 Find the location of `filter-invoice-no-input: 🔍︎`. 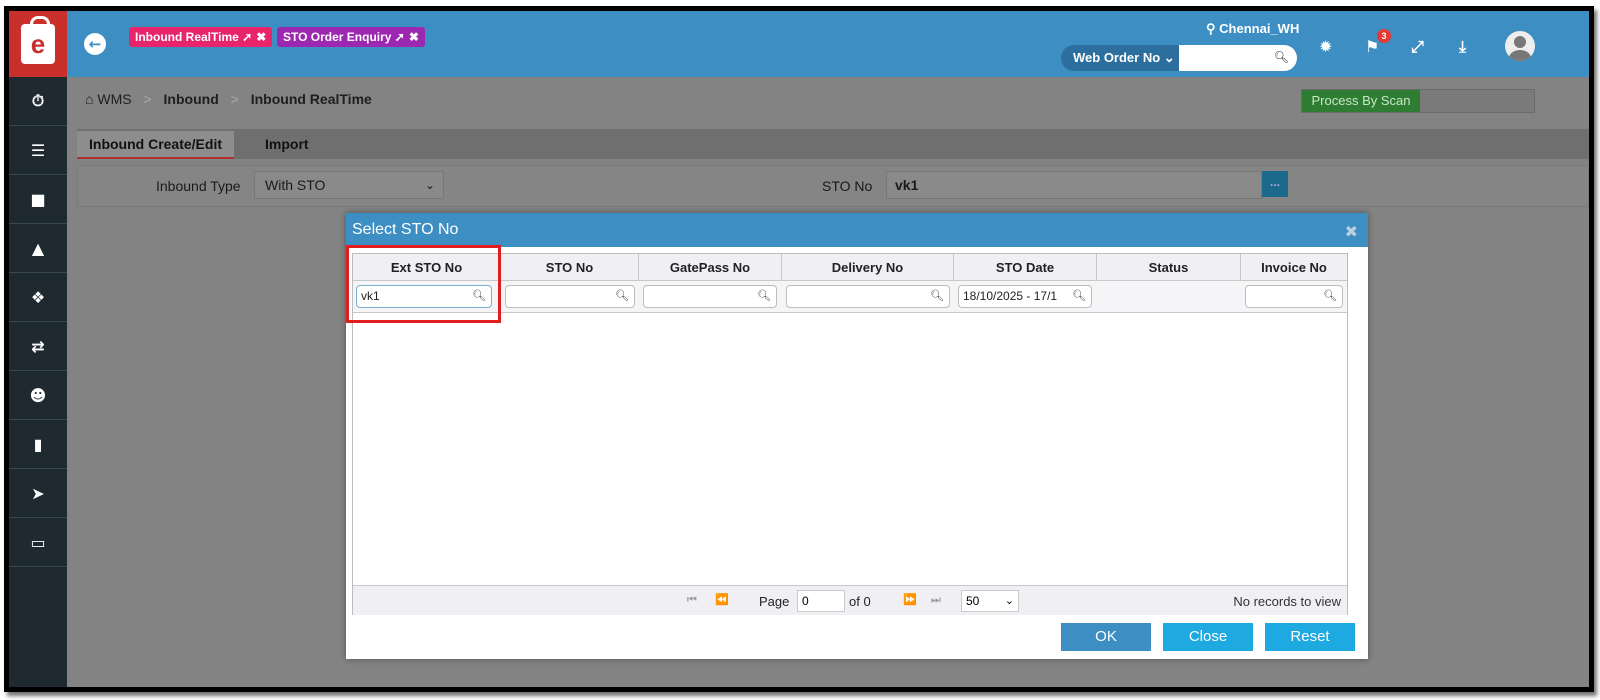

filter-invoice-no-input: 🔍︎ is located at coordinates (1294, 296).